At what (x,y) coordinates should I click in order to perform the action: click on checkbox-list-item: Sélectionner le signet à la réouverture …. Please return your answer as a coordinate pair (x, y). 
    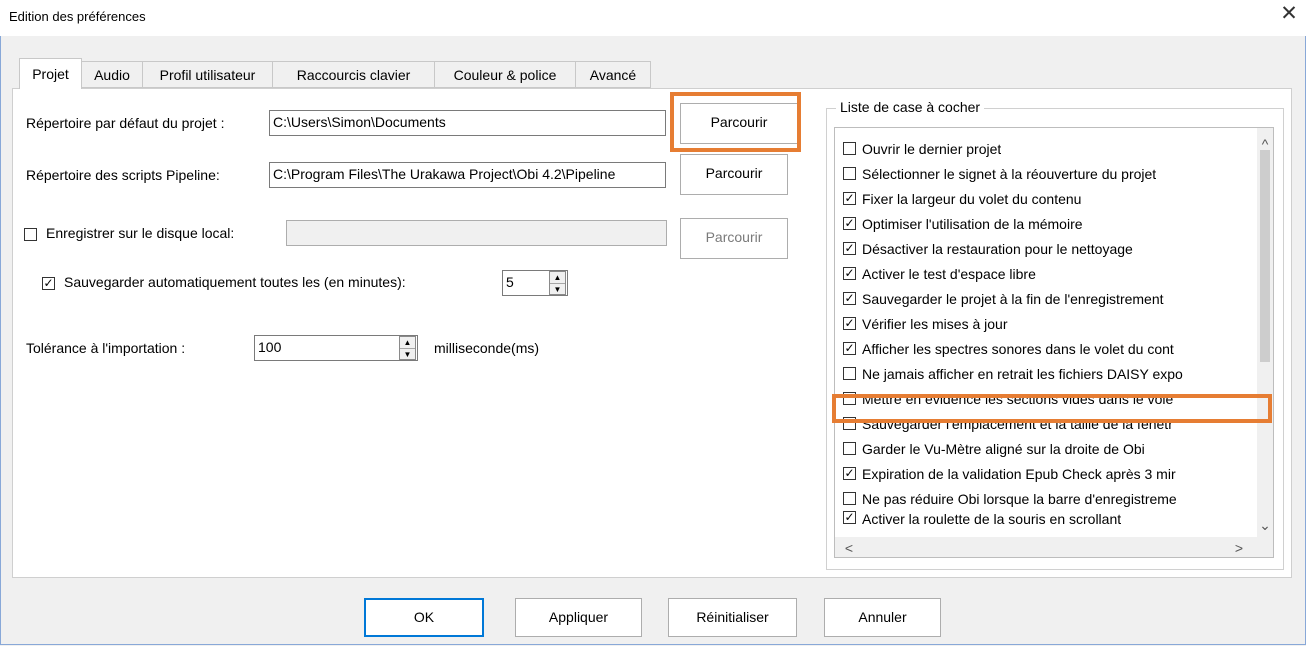
    Looking at the image, I should click on (1054, 173).